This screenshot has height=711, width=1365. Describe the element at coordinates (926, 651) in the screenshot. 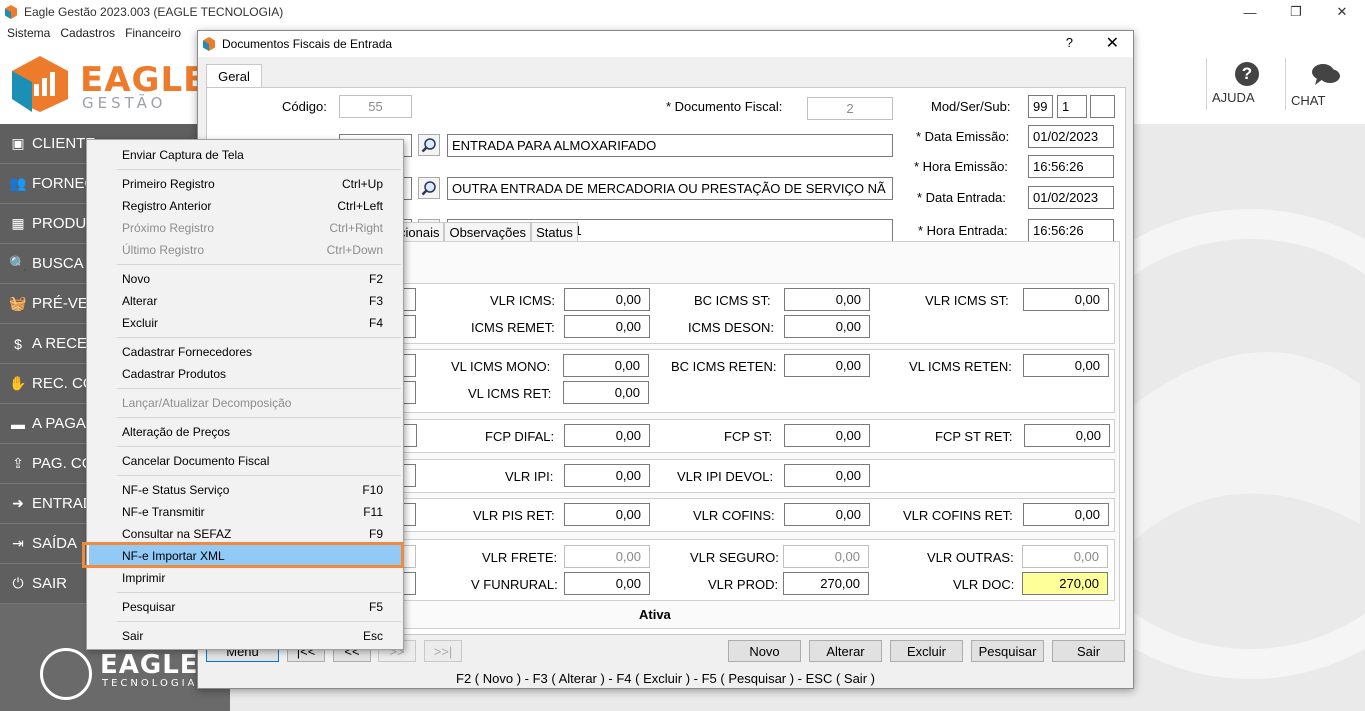

I see `excluir-button: Excluir` at that location.